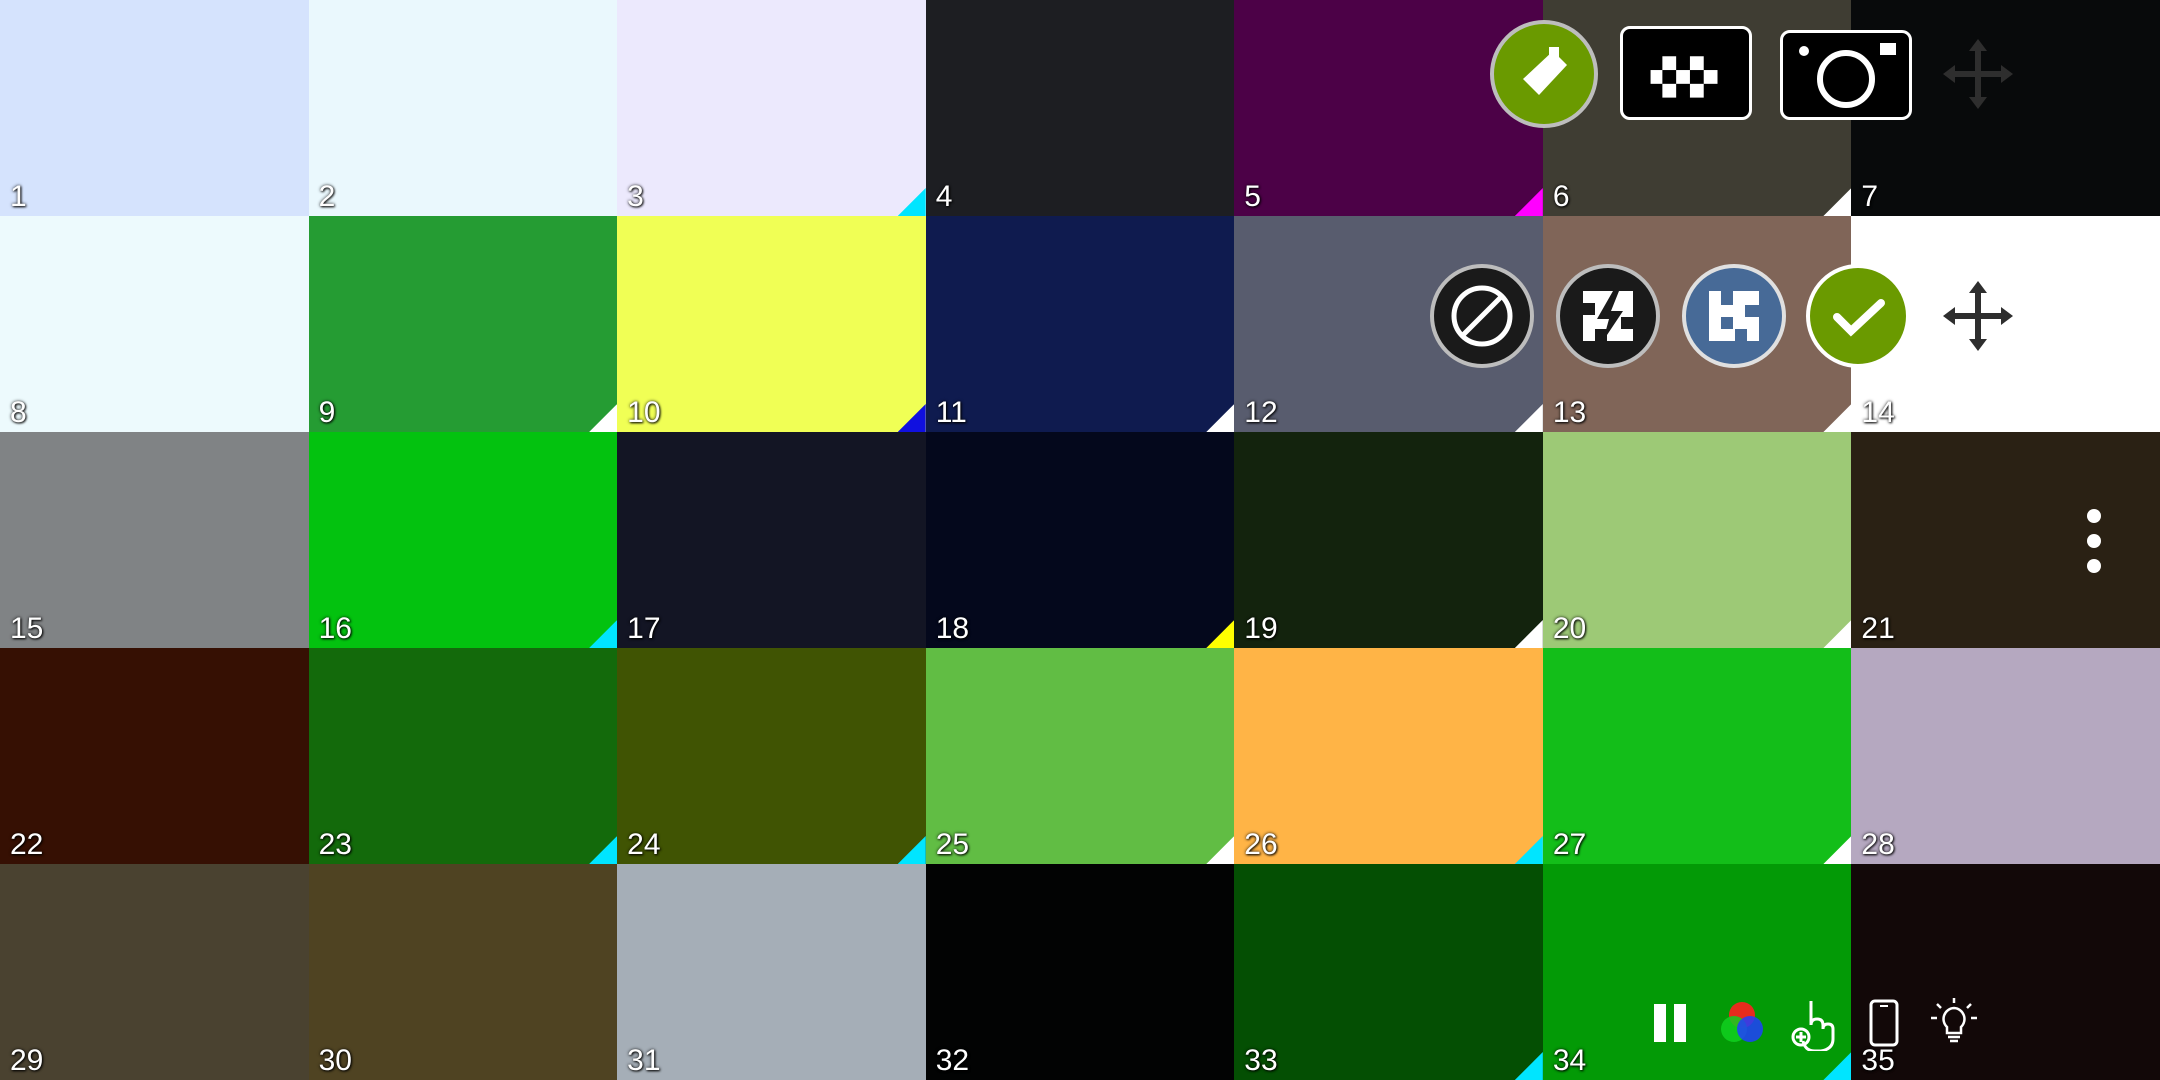 The height and width of the screenshot is (1080, 2160). I want to click on pattern-grid-icon, so click(1734, 316).